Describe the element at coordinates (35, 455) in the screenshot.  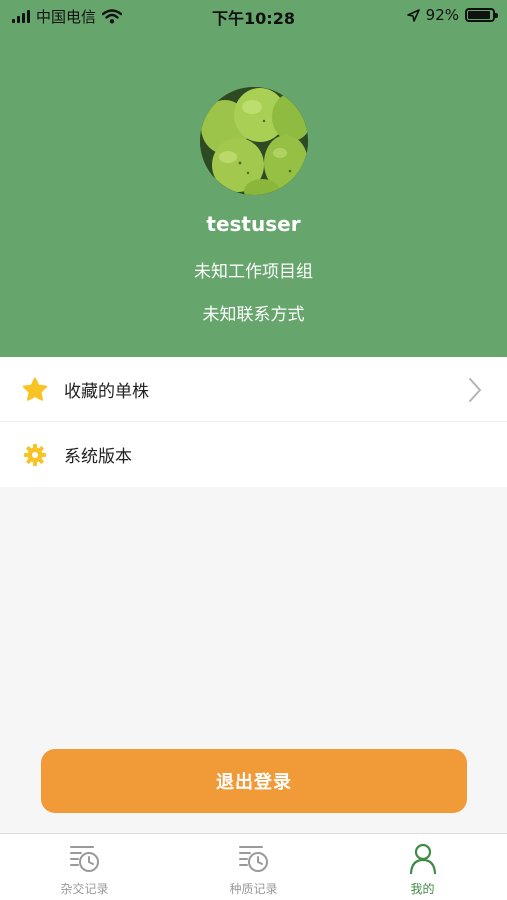
I see `gear-icon` at that location.